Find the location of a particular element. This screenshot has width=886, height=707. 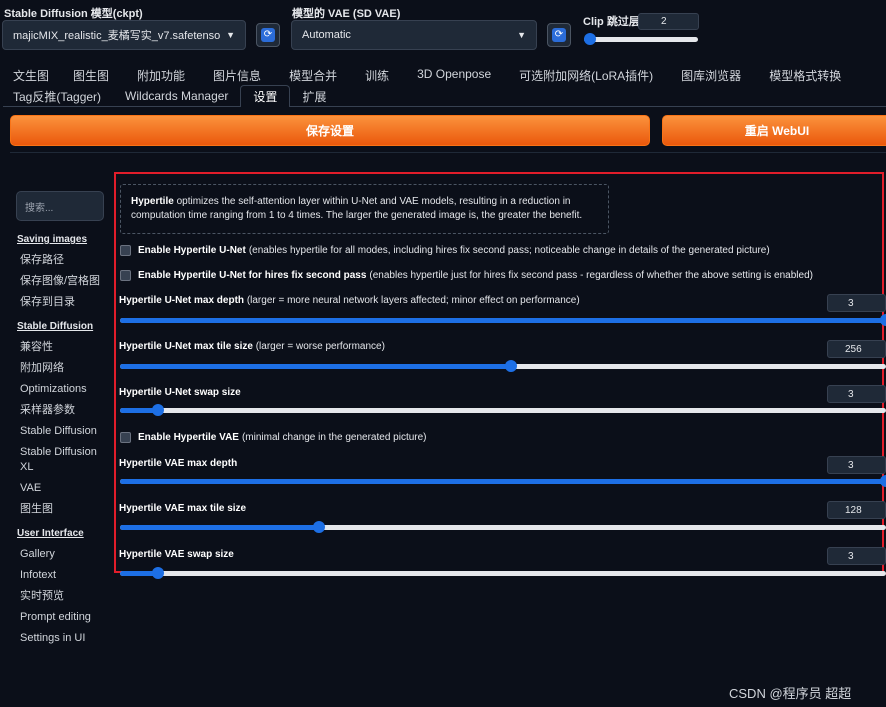

vae-max-tile-size-label: Hypertile VAE max tile size is located at coordinates (182, 508).